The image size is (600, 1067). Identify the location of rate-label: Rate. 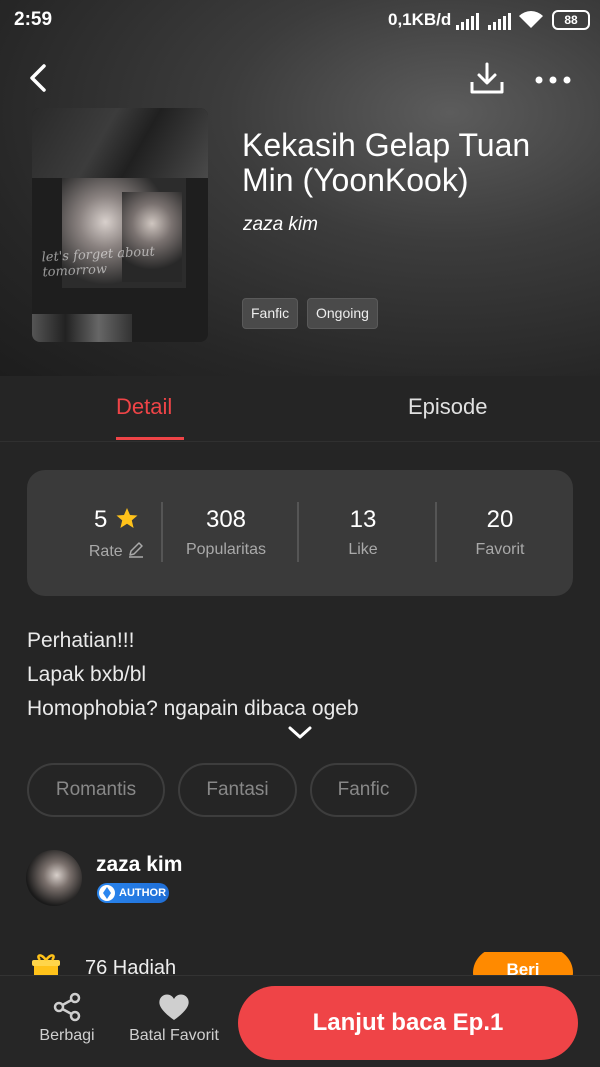
(105, 551).